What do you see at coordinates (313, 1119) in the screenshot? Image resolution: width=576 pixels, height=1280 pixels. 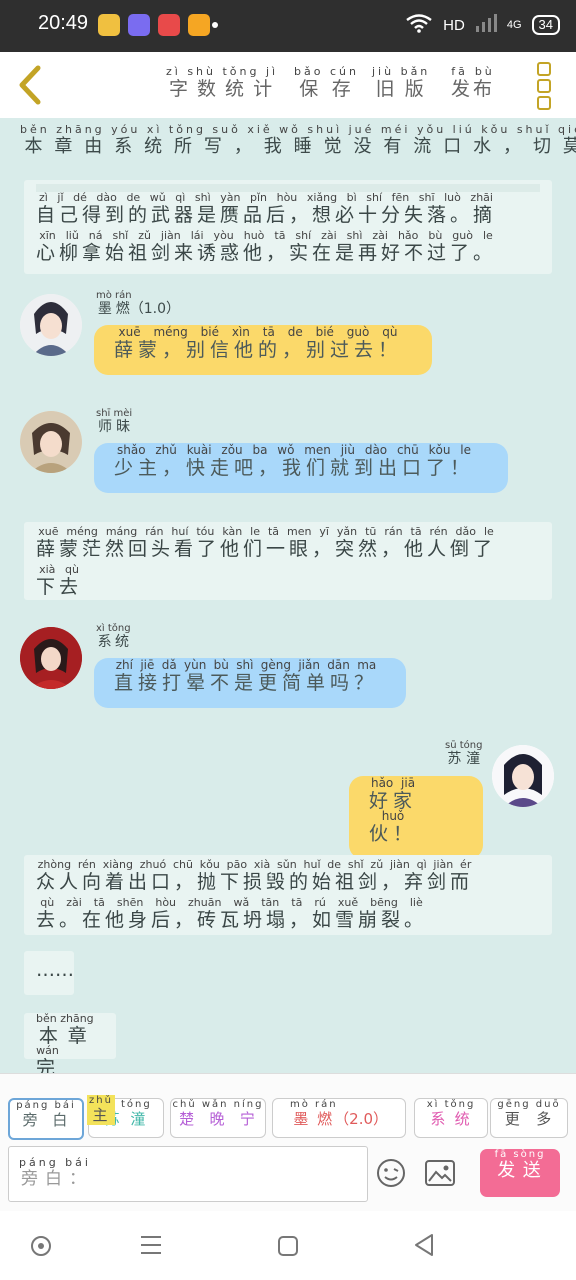 I see `role-label: 墨燃` at bounding box center [313, 1119].